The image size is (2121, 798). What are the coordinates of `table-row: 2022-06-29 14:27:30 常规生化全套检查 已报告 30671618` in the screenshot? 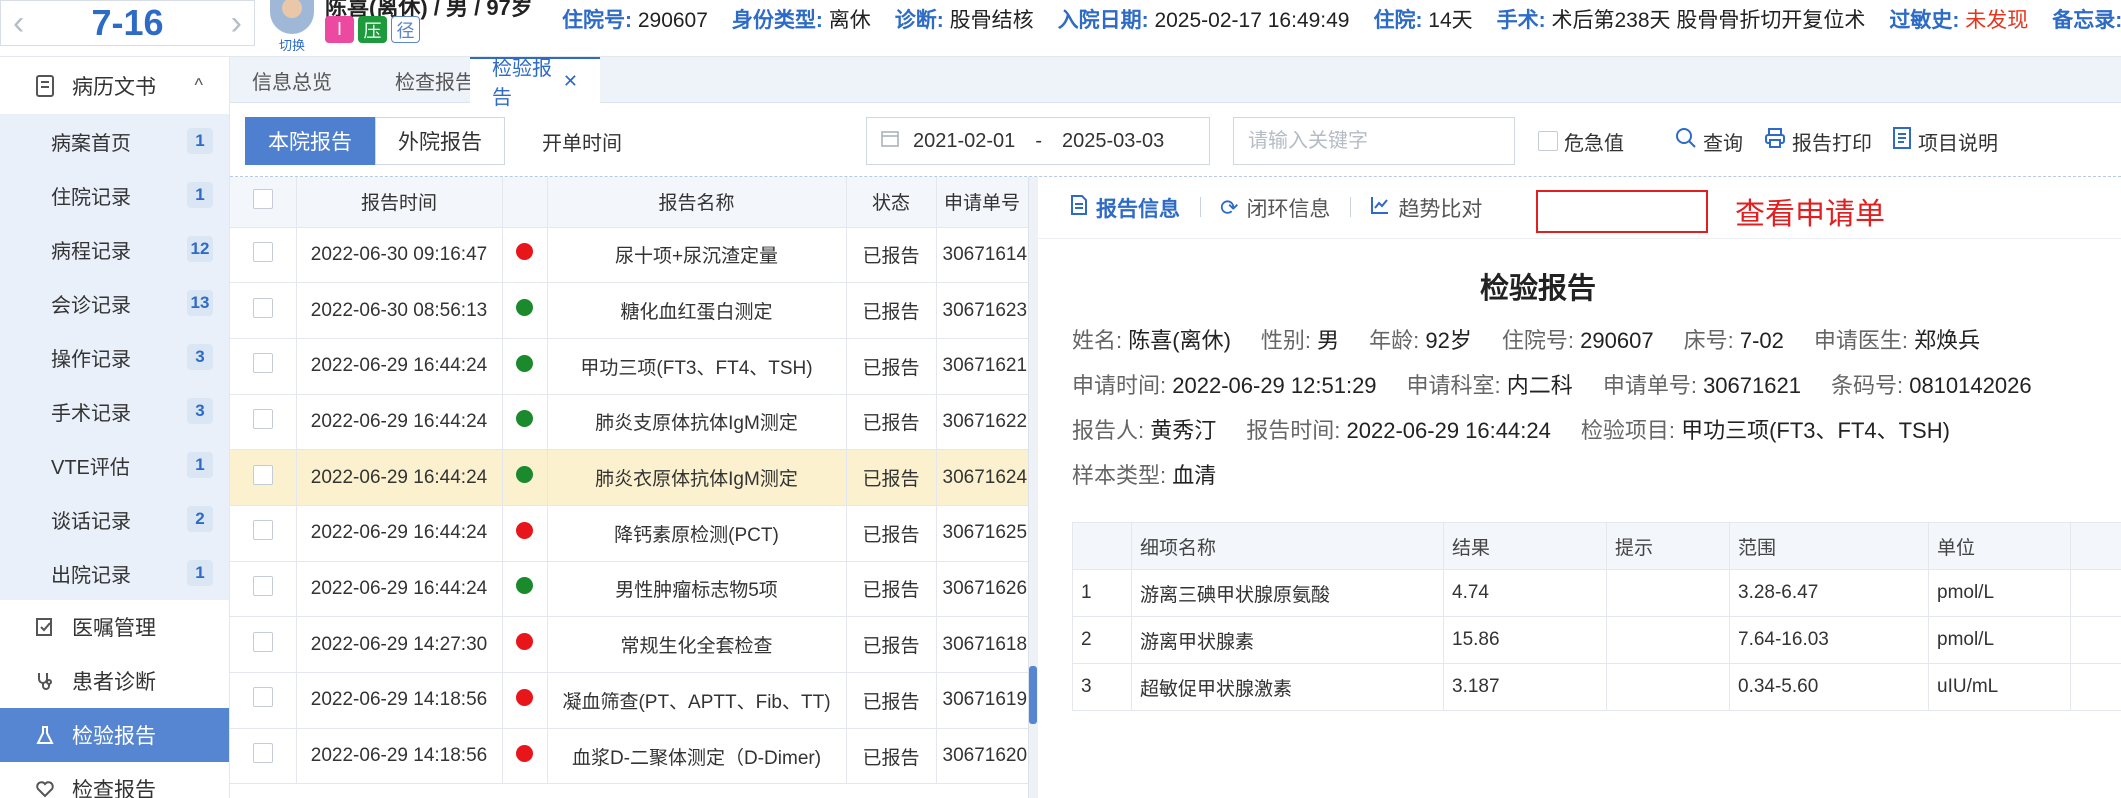 It's located at (629, 644).